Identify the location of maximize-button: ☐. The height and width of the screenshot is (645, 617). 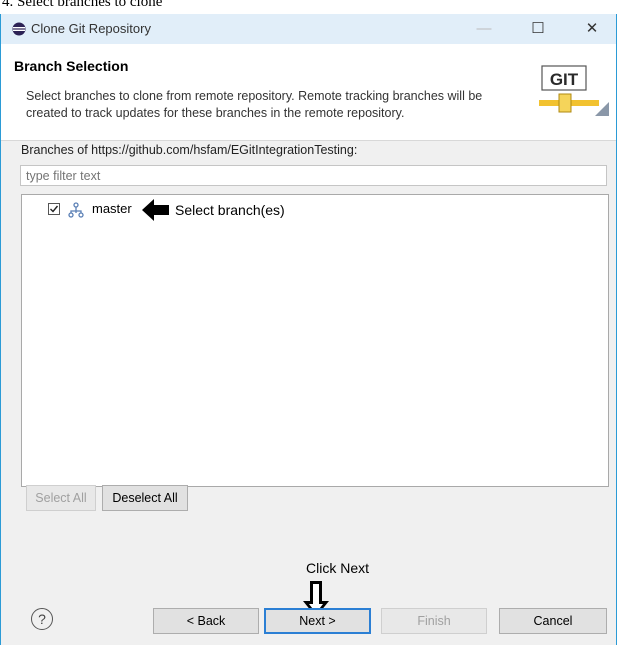
(538, 29).